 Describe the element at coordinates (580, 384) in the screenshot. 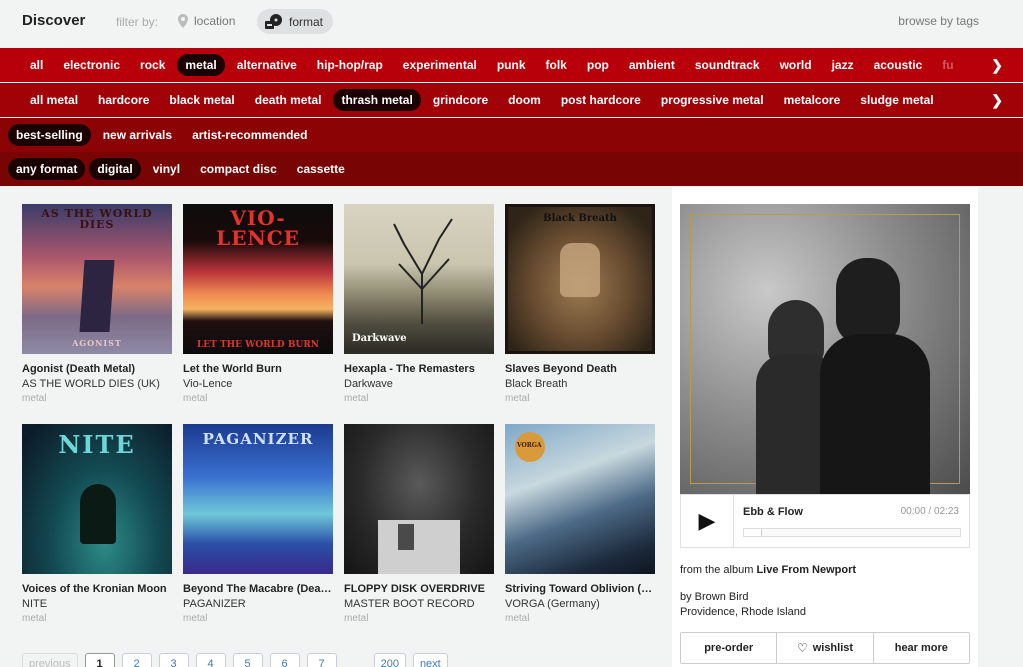

I see `album-artist: Black Breath` at that location.